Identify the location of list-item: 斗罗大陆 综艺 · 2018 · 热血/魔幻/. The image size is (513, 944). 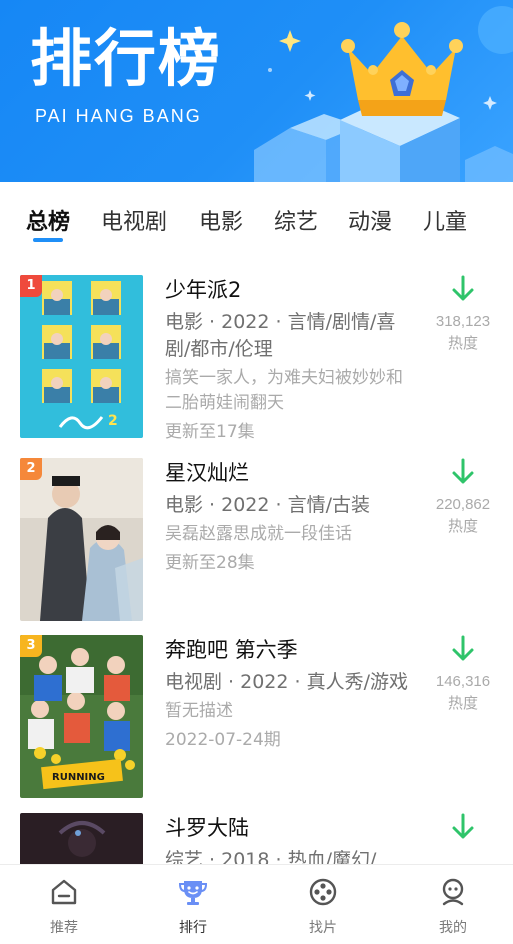
(256, 839).